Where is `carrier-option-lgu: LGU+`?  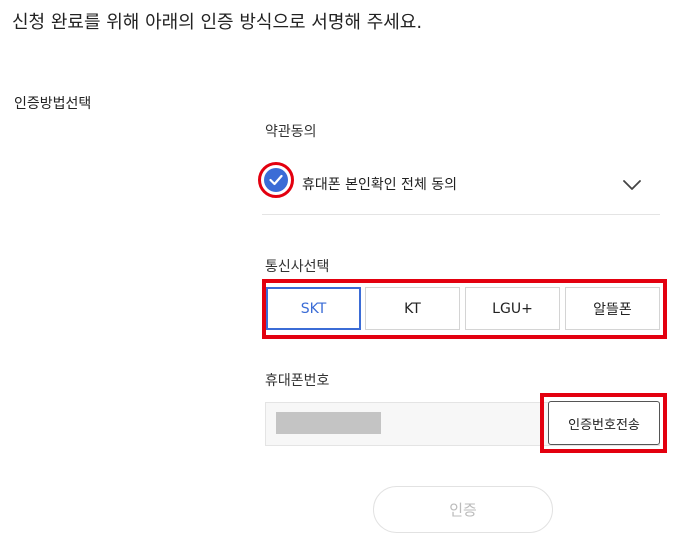
carrier-option-lgu: LGU+ is located at coordinates (512, 308).